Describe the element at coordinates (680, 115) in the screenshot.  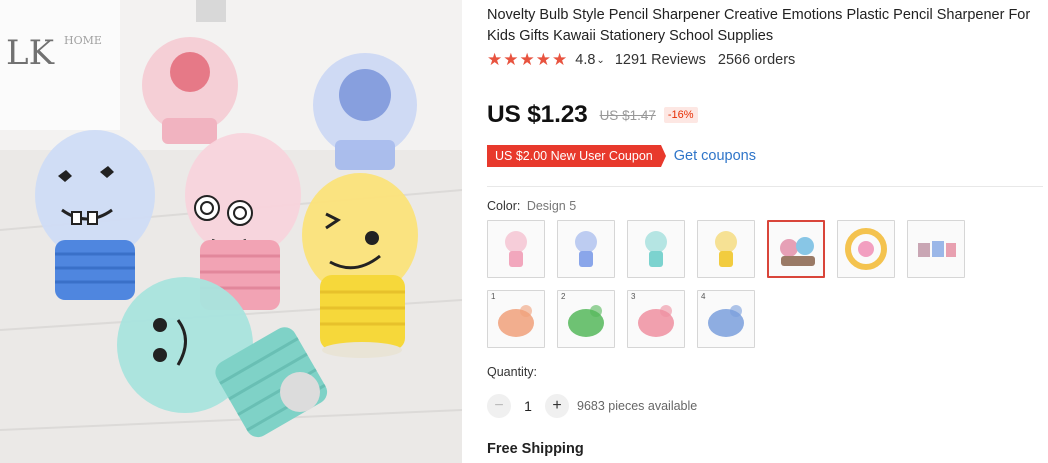
I see `discount-badge: -16%` at that location.